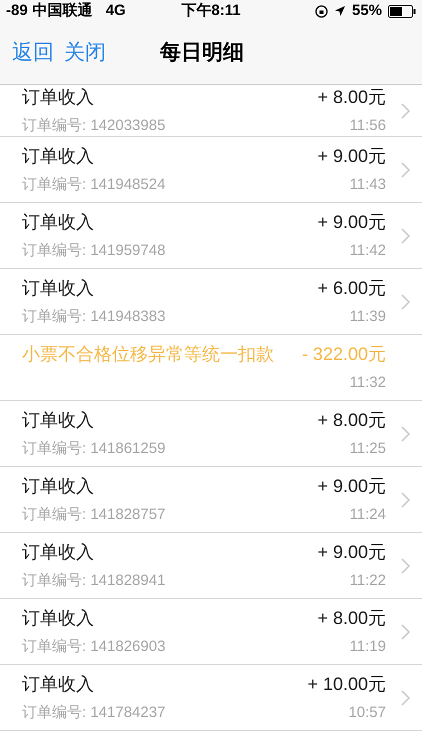  I want to click on entry-amount: + 6.00元, so click(351, 288).